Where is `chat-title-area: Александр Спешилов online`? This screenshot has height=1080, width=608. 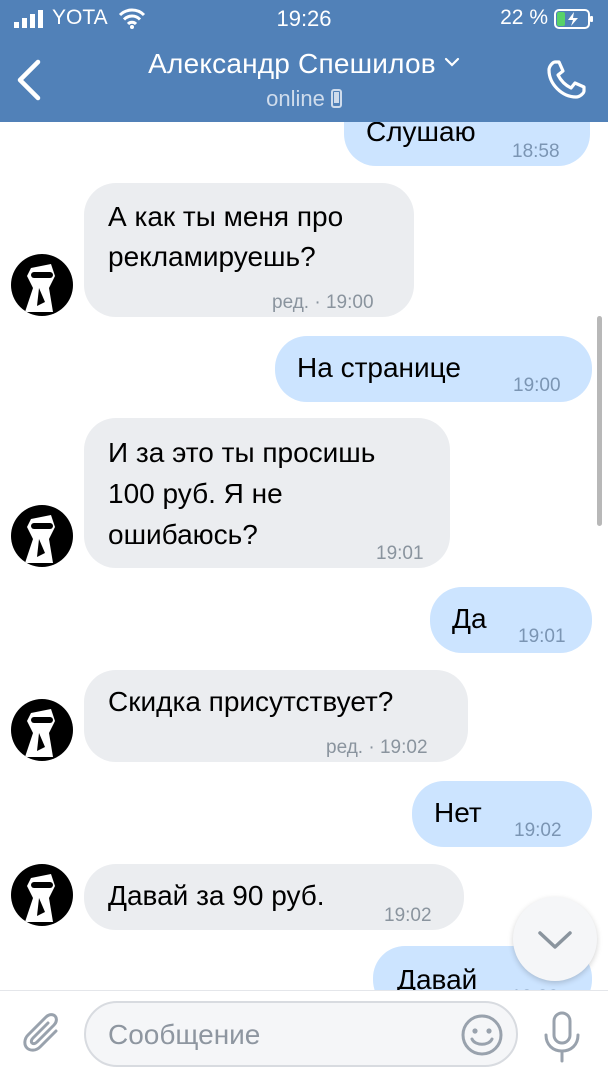
chat-title-area: Александр Спешилов online is located at coordinates (304, 80).